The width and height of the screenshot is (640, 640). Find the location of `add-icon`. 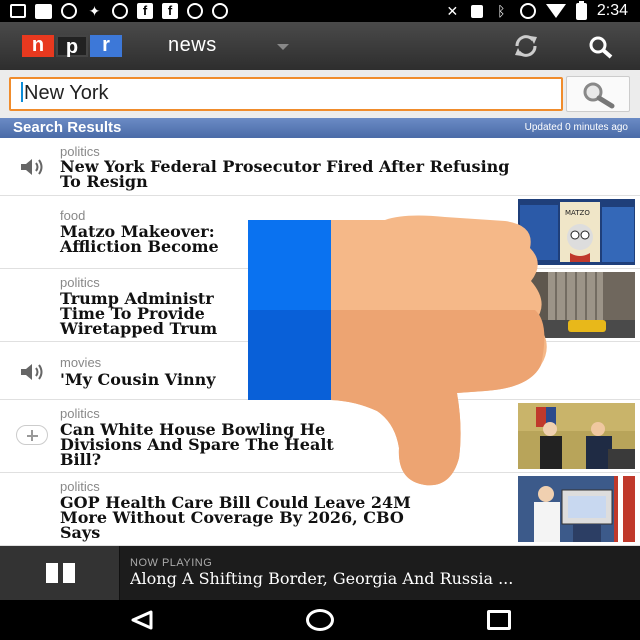

add-icon is located at coordinates (32, 435).